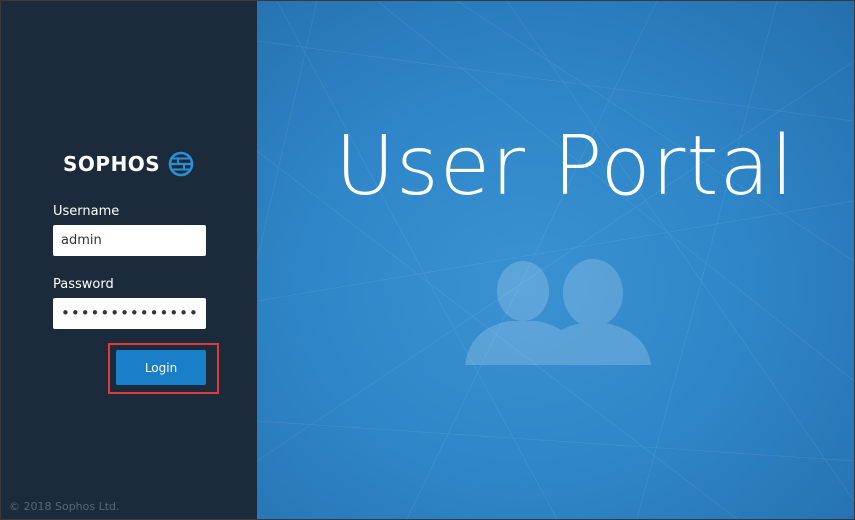  Describe the element at coordinates (558, 312) in the screenshot. I see `users-icon` at that location.